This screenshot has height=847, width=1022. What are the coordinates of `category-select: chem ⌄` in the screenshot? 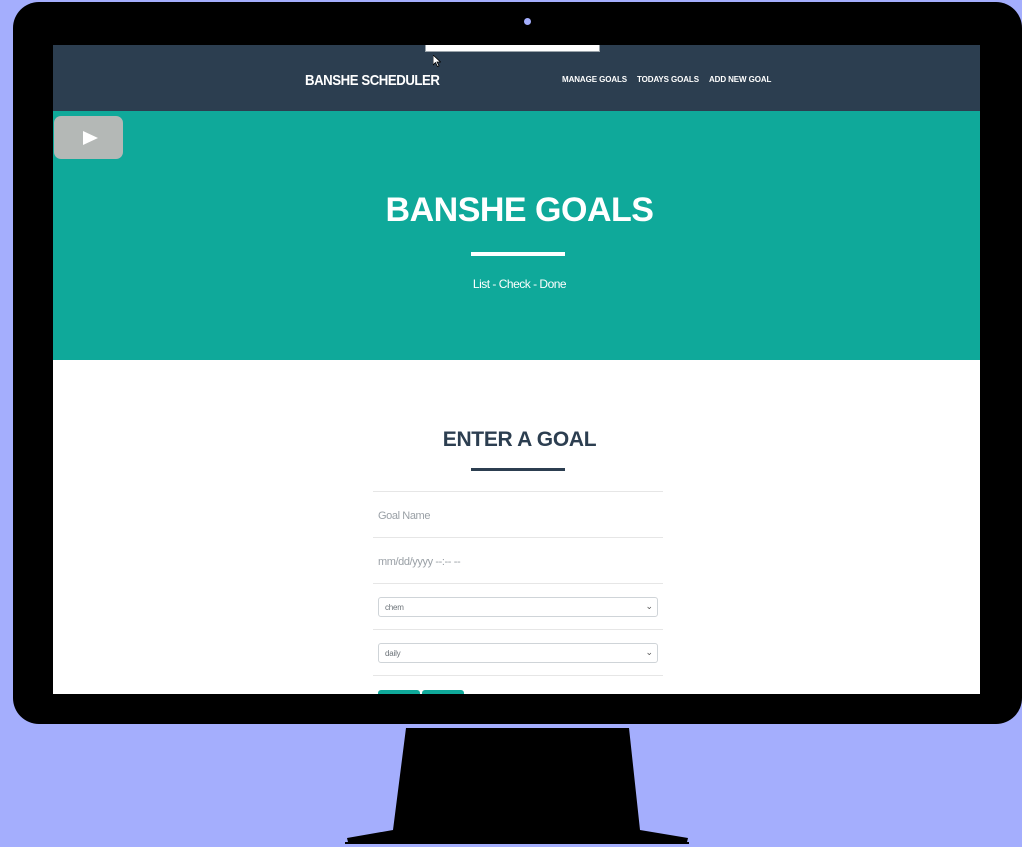 It's located at (518, 607).